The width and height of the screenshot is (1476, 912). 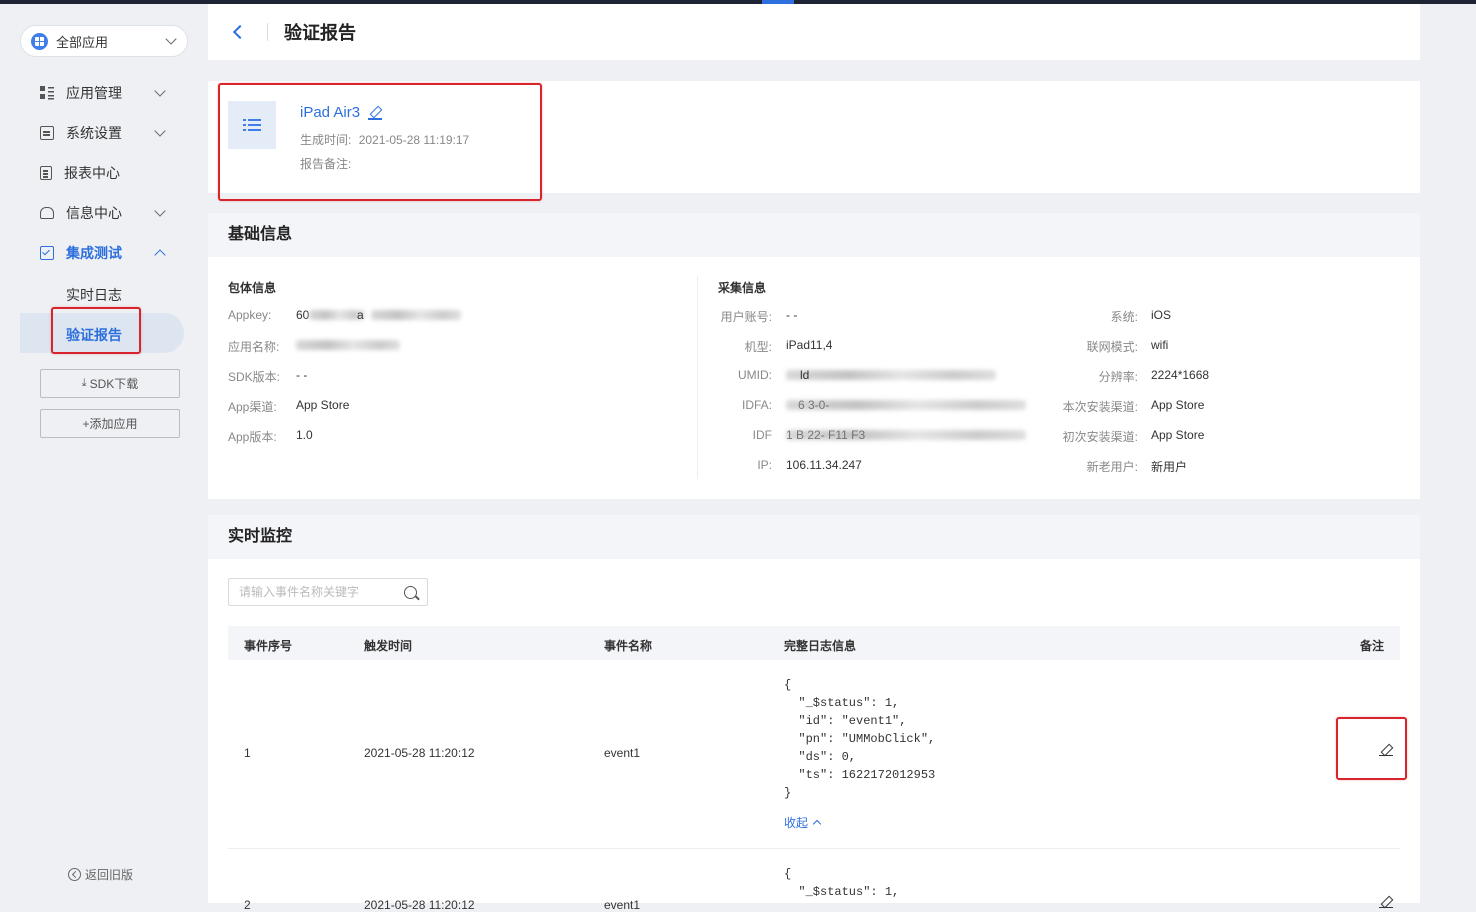 I want to click on checklist-icon, so click(x=47, y=253).